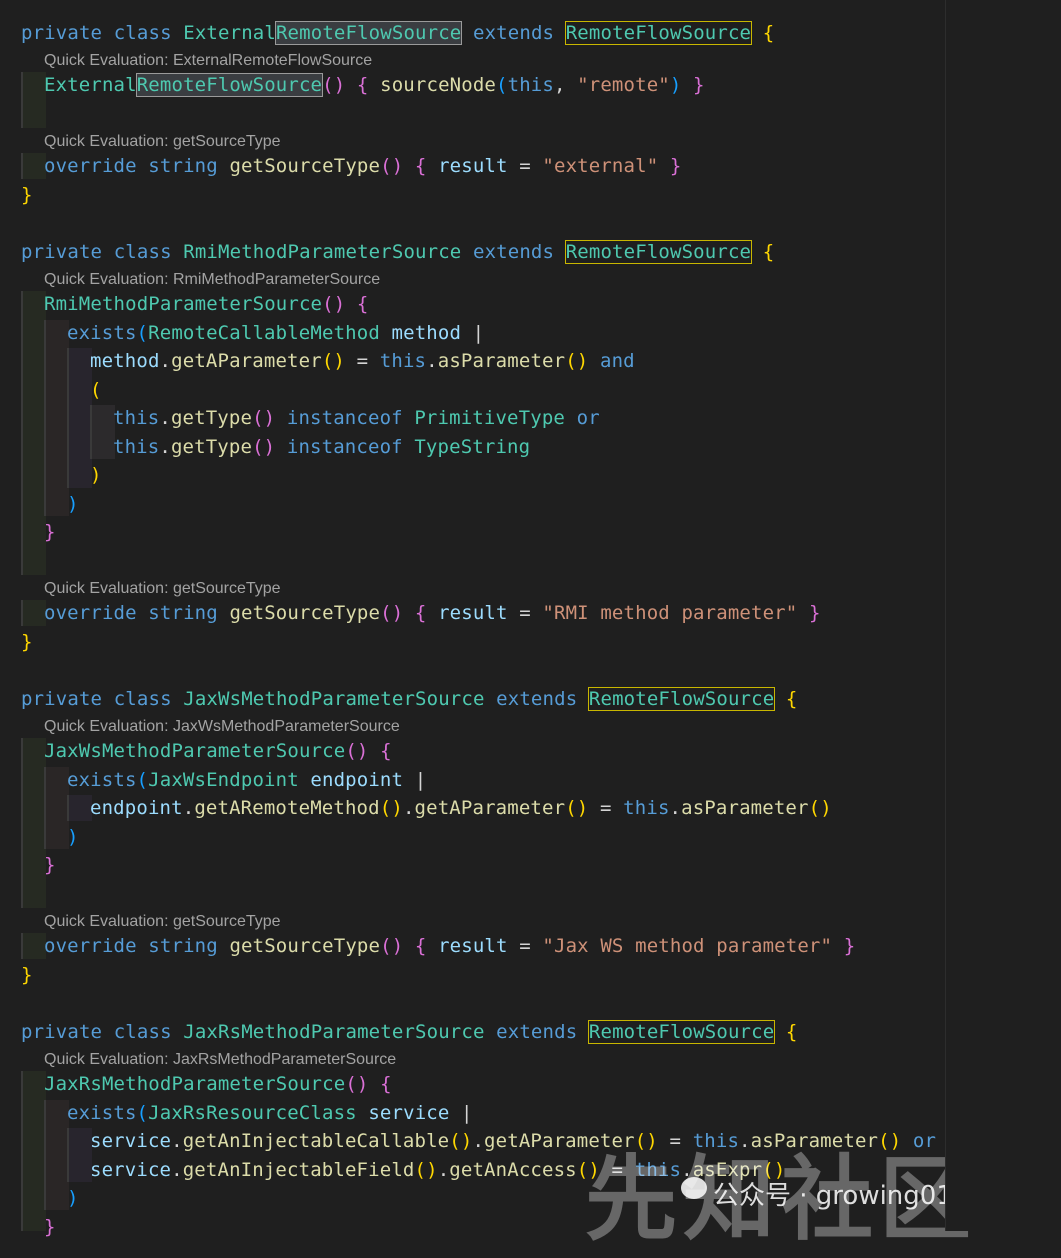 The image size is (1061, 1258). I want to click on code-token: JaxWsMethodParameterSource, so click(334, 699).